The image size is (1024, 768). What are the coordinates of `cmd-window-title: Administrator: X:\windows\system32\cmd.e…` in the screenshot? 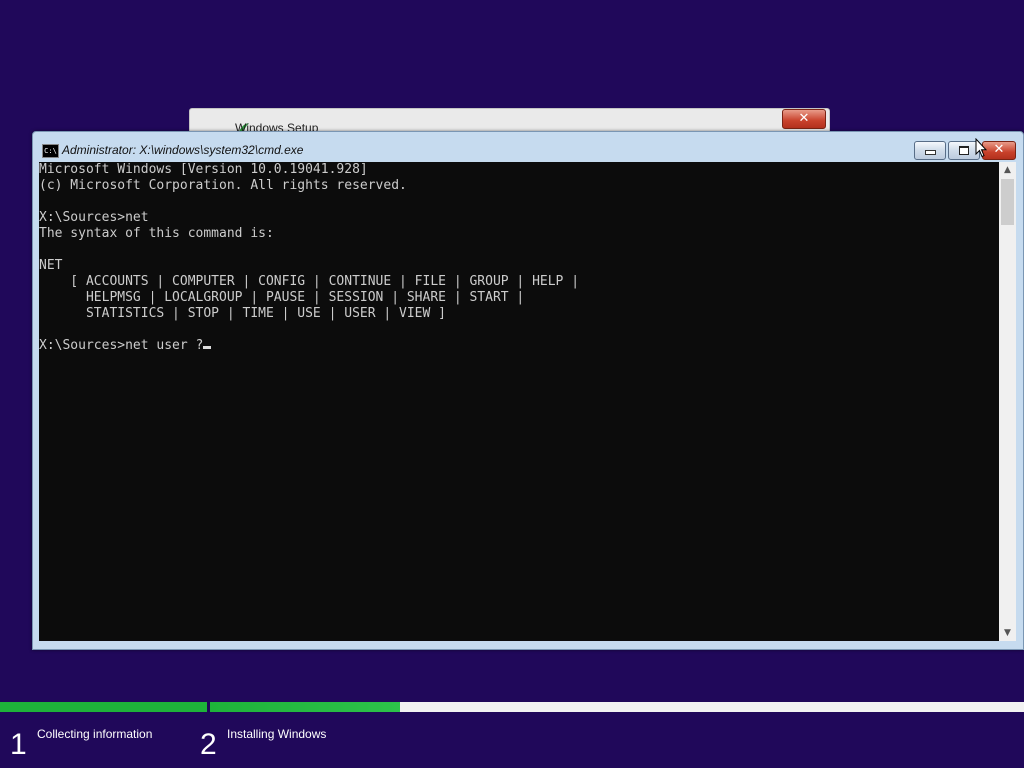 It's located at (183, 150).